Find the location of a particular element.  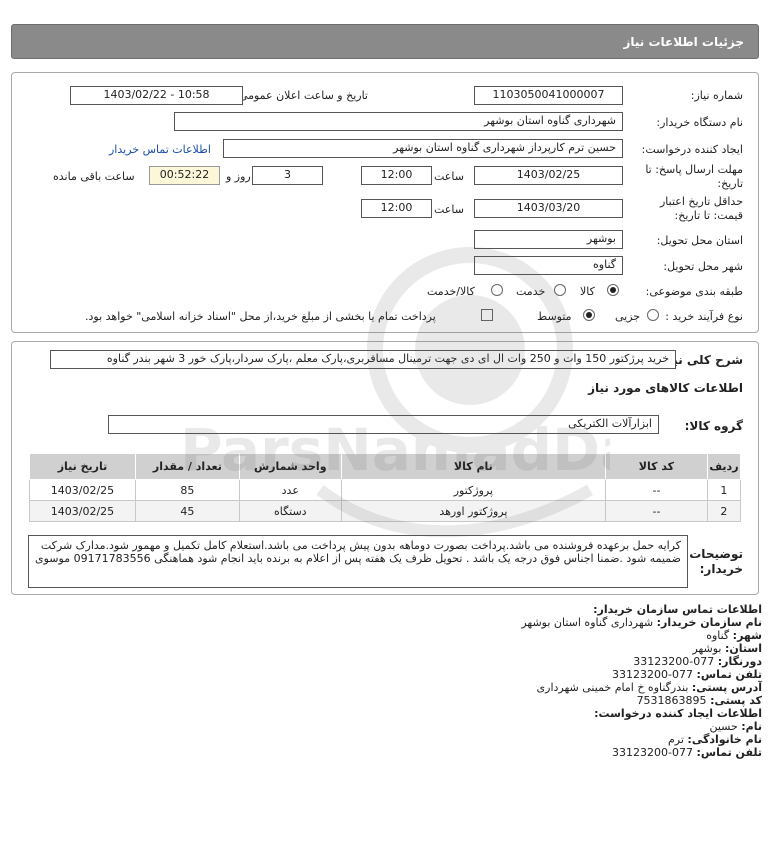

process-minor-radio is located at coordinates (653, 315).